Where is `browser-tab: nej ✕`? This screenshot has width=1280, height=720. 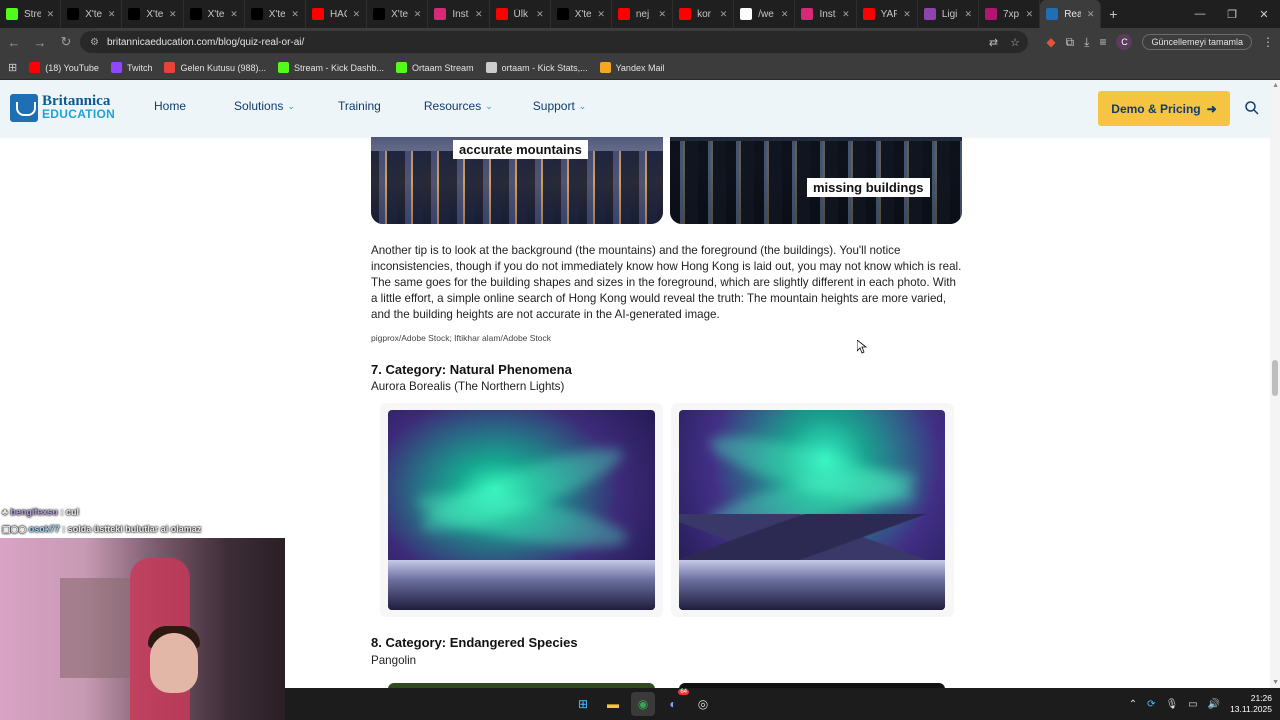
browser-tab: nej ✕ is located at coordinates (643, 14).